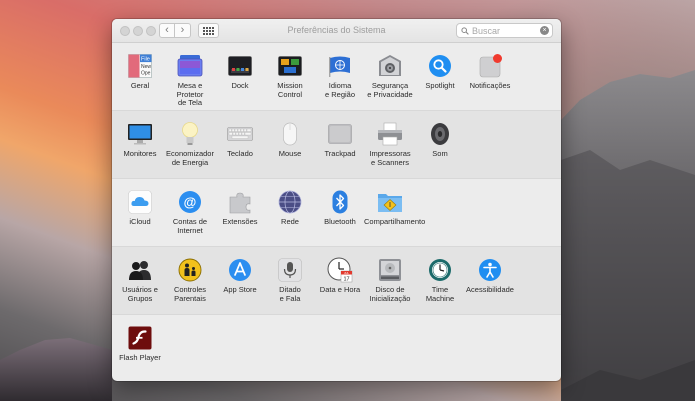  Describe the element at coordinates (440, 134) in the screenshot. I see `sound-icon` at that location.